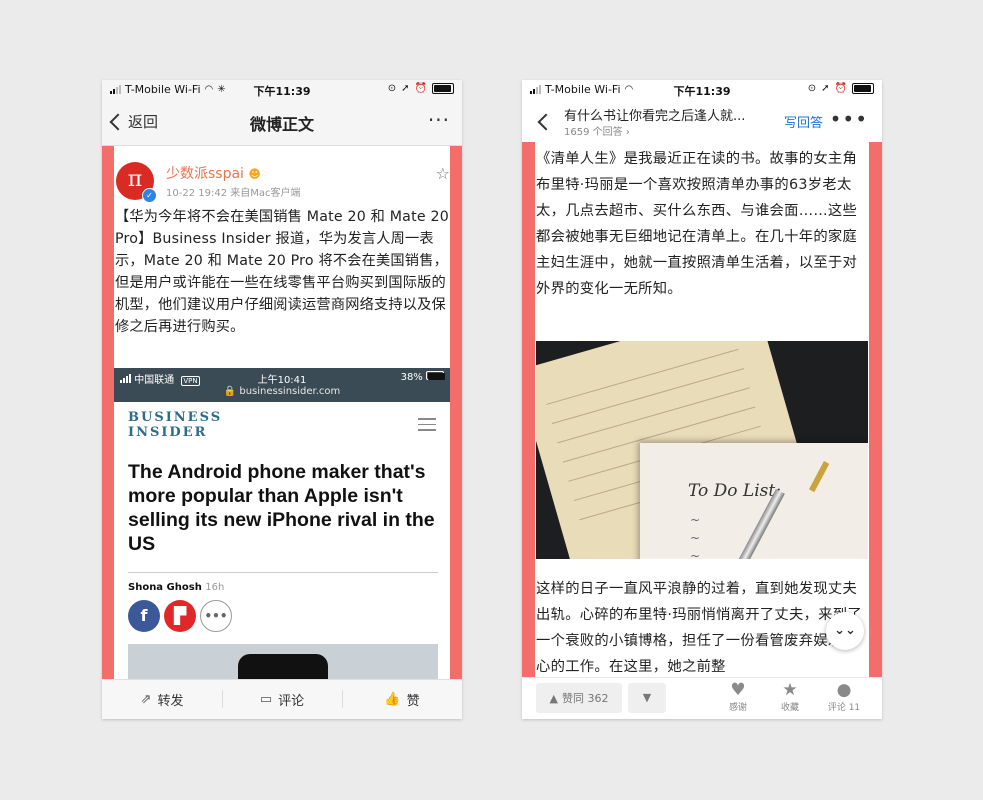 The width and height of the screenshot is (983, 800). Describe the element at coordinates (435, 375) in the screenshot. I see `embedded-battery-icon` at that location.